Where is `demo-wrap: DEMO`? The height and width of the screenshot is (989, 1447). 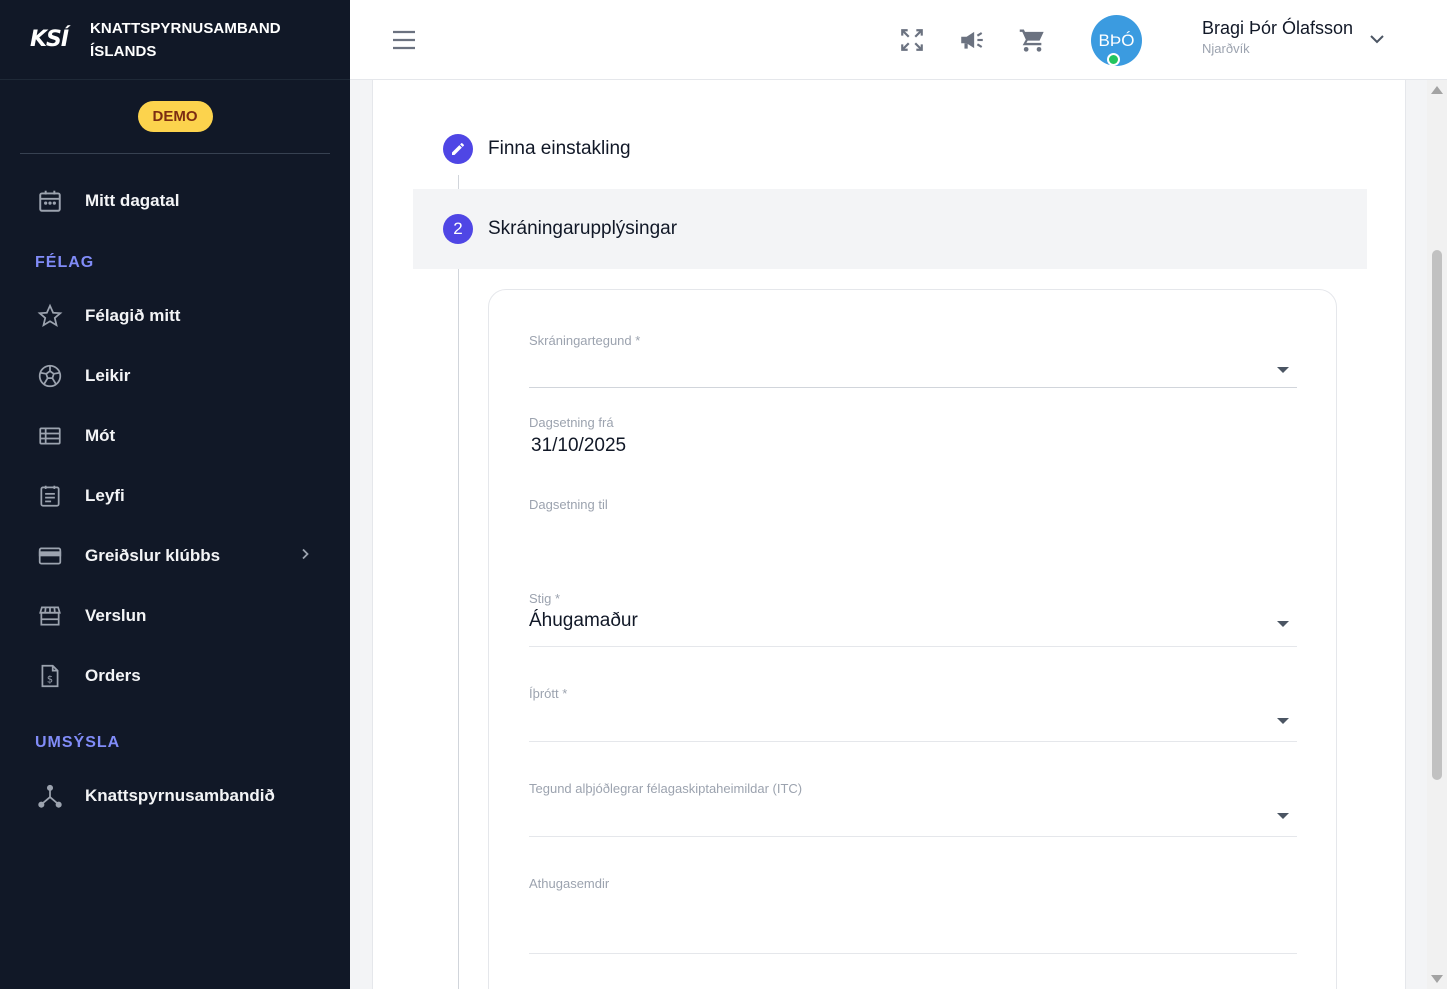
demo-wrap: DEMO is located at coordinates (175, 117).